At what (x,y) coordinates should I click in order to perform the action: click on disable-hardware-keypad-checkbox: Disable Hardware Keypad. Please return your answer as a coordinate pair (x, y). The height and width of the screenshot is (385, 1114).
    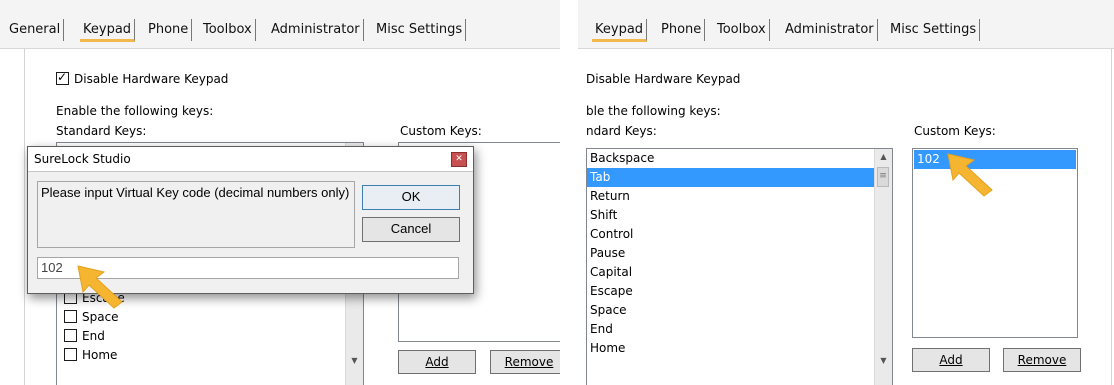
    Looking at the image, I should click on (142, 78).